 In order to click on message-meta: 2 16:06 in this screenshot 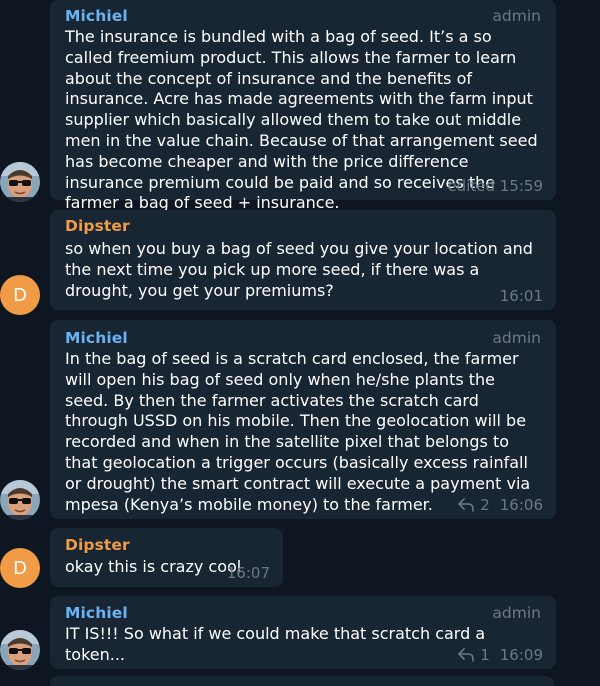, I will do `click(500, 505)`.